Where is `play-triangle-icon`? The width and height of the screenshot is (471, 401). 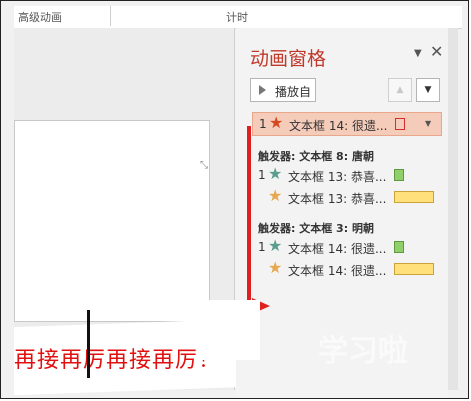
play-triangle-icon is located at coordinates (262, 90).